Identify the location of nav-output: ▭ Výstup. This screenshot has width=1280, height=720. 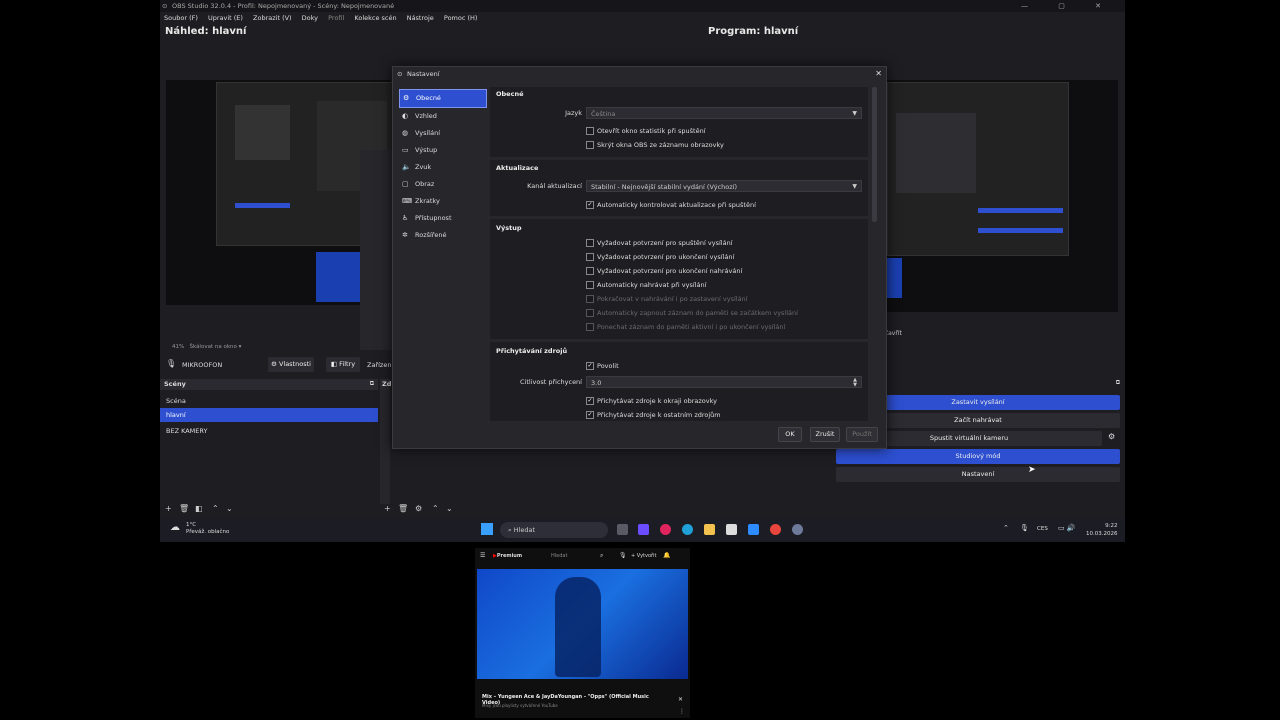
(443, 150).